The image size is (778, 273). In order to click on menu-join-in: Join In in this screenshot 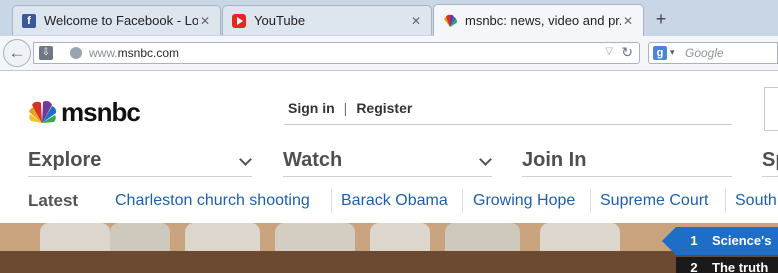, I will do `click(627, 163)`.